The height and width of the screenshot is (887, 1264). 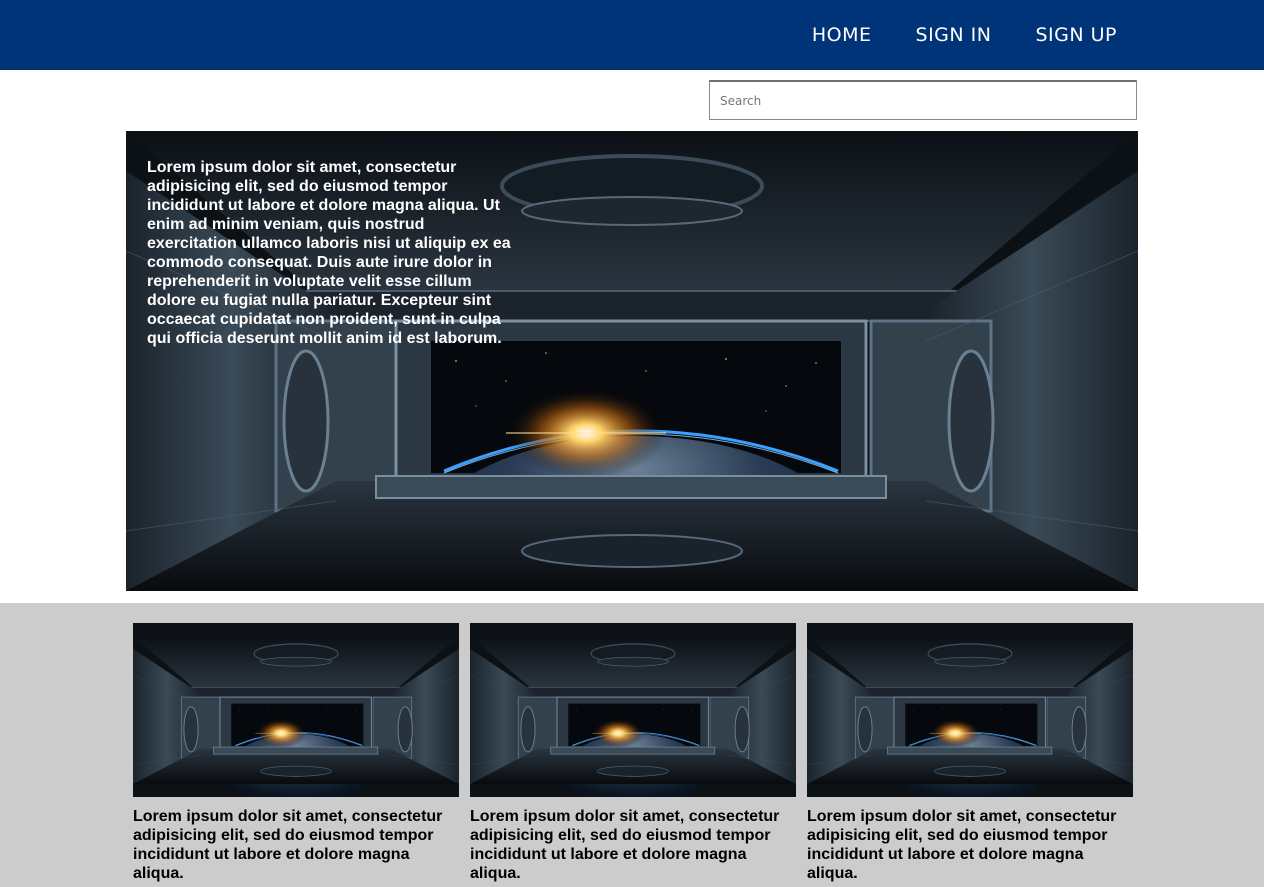 I want to click on nav-sign-in-link: SIGN IN, so click(x=954, y=35).